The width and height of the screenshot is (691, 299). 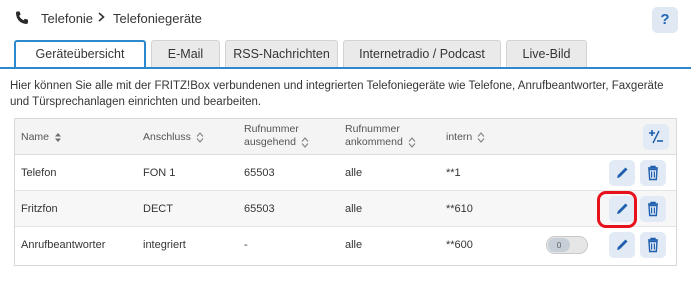 I want to click on column-header-anschluss: Anschluss, so click(x=173, y=137).